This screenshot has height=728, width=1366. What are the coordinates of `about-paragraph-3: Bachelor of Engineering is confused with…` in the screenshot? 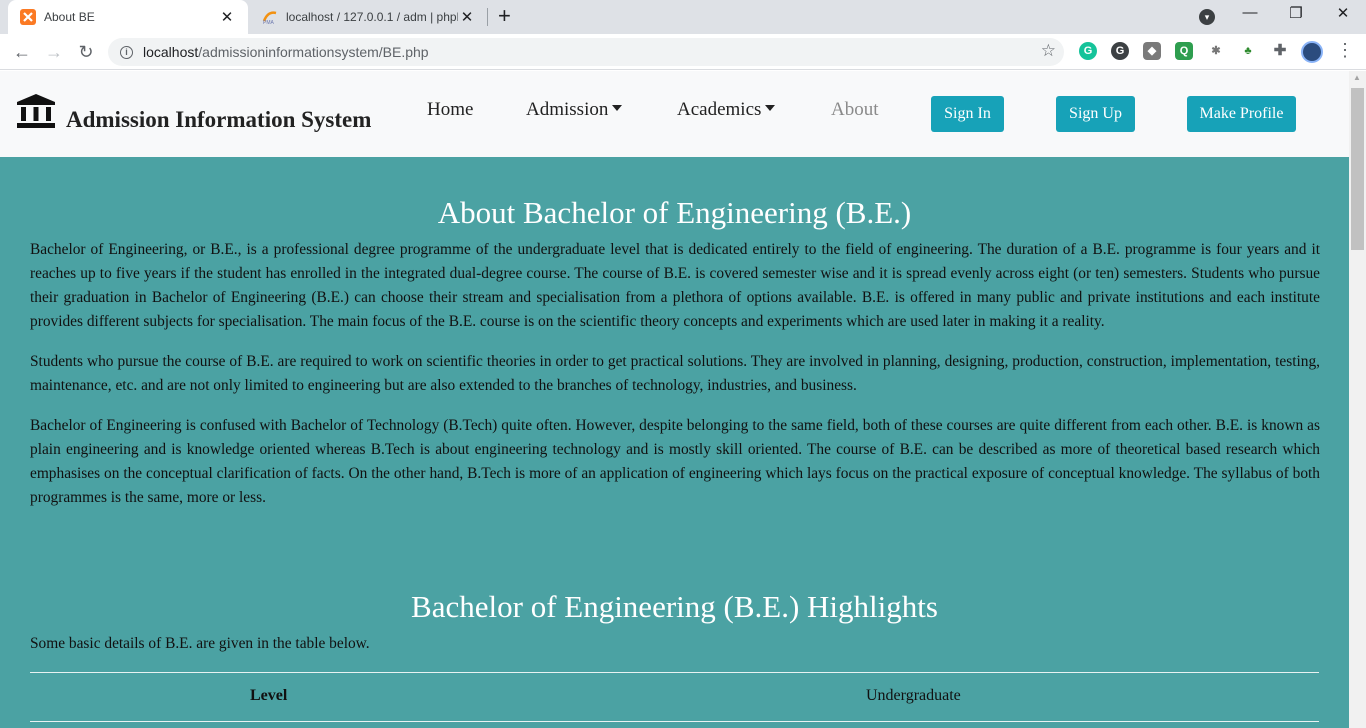 It's located at (675, 461).